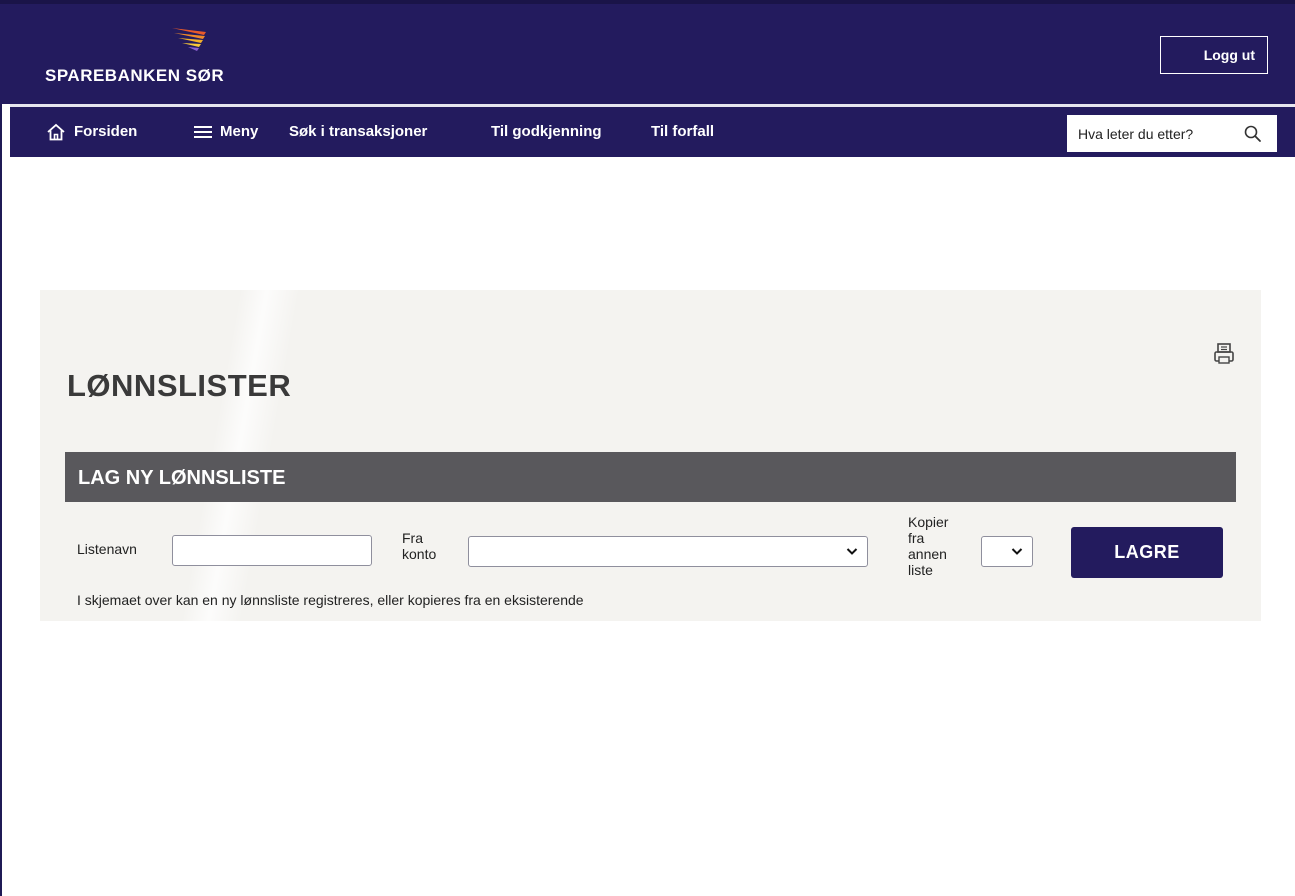 The height and width of the screenshot is (896, 1295). What do you see at coordinates (179, 385) in the screenshot?
I see `page-title: LØNNSLISTER` at bounding box center [179, 385].